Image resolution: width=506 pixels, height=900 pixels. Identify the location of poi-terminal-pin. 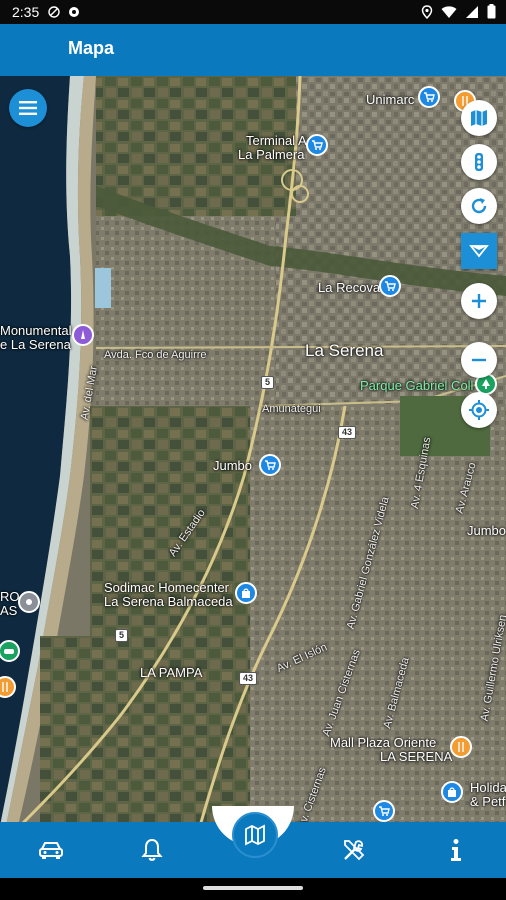
(317, 145).